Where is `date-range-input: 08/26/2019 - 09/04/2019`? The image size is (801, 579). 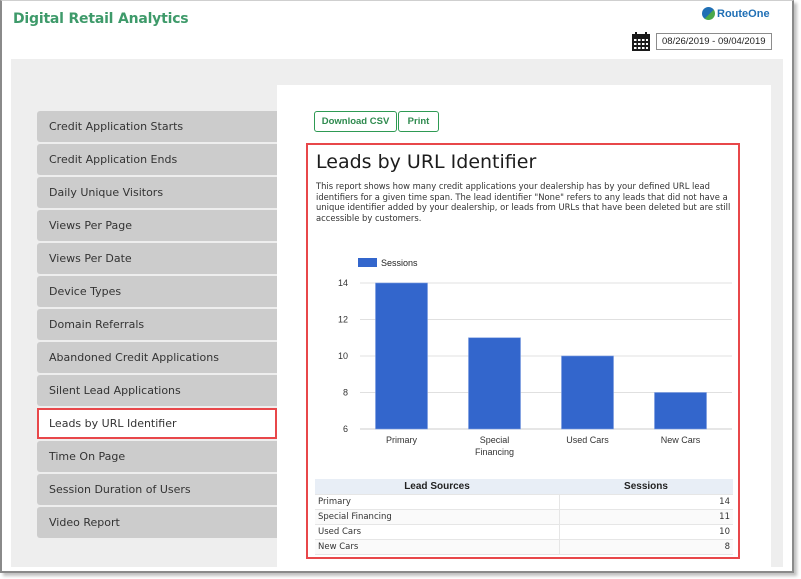
date-range-input: 08/26/2019 - 09/04/2019 is located at coordinates (714, 41).